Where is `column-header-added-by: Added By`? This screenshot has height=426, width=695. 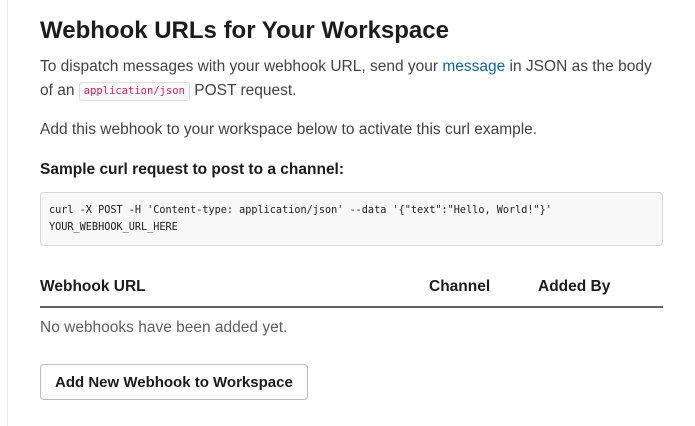
column-header-added-by: Added By is located at coordinates (574, 286).